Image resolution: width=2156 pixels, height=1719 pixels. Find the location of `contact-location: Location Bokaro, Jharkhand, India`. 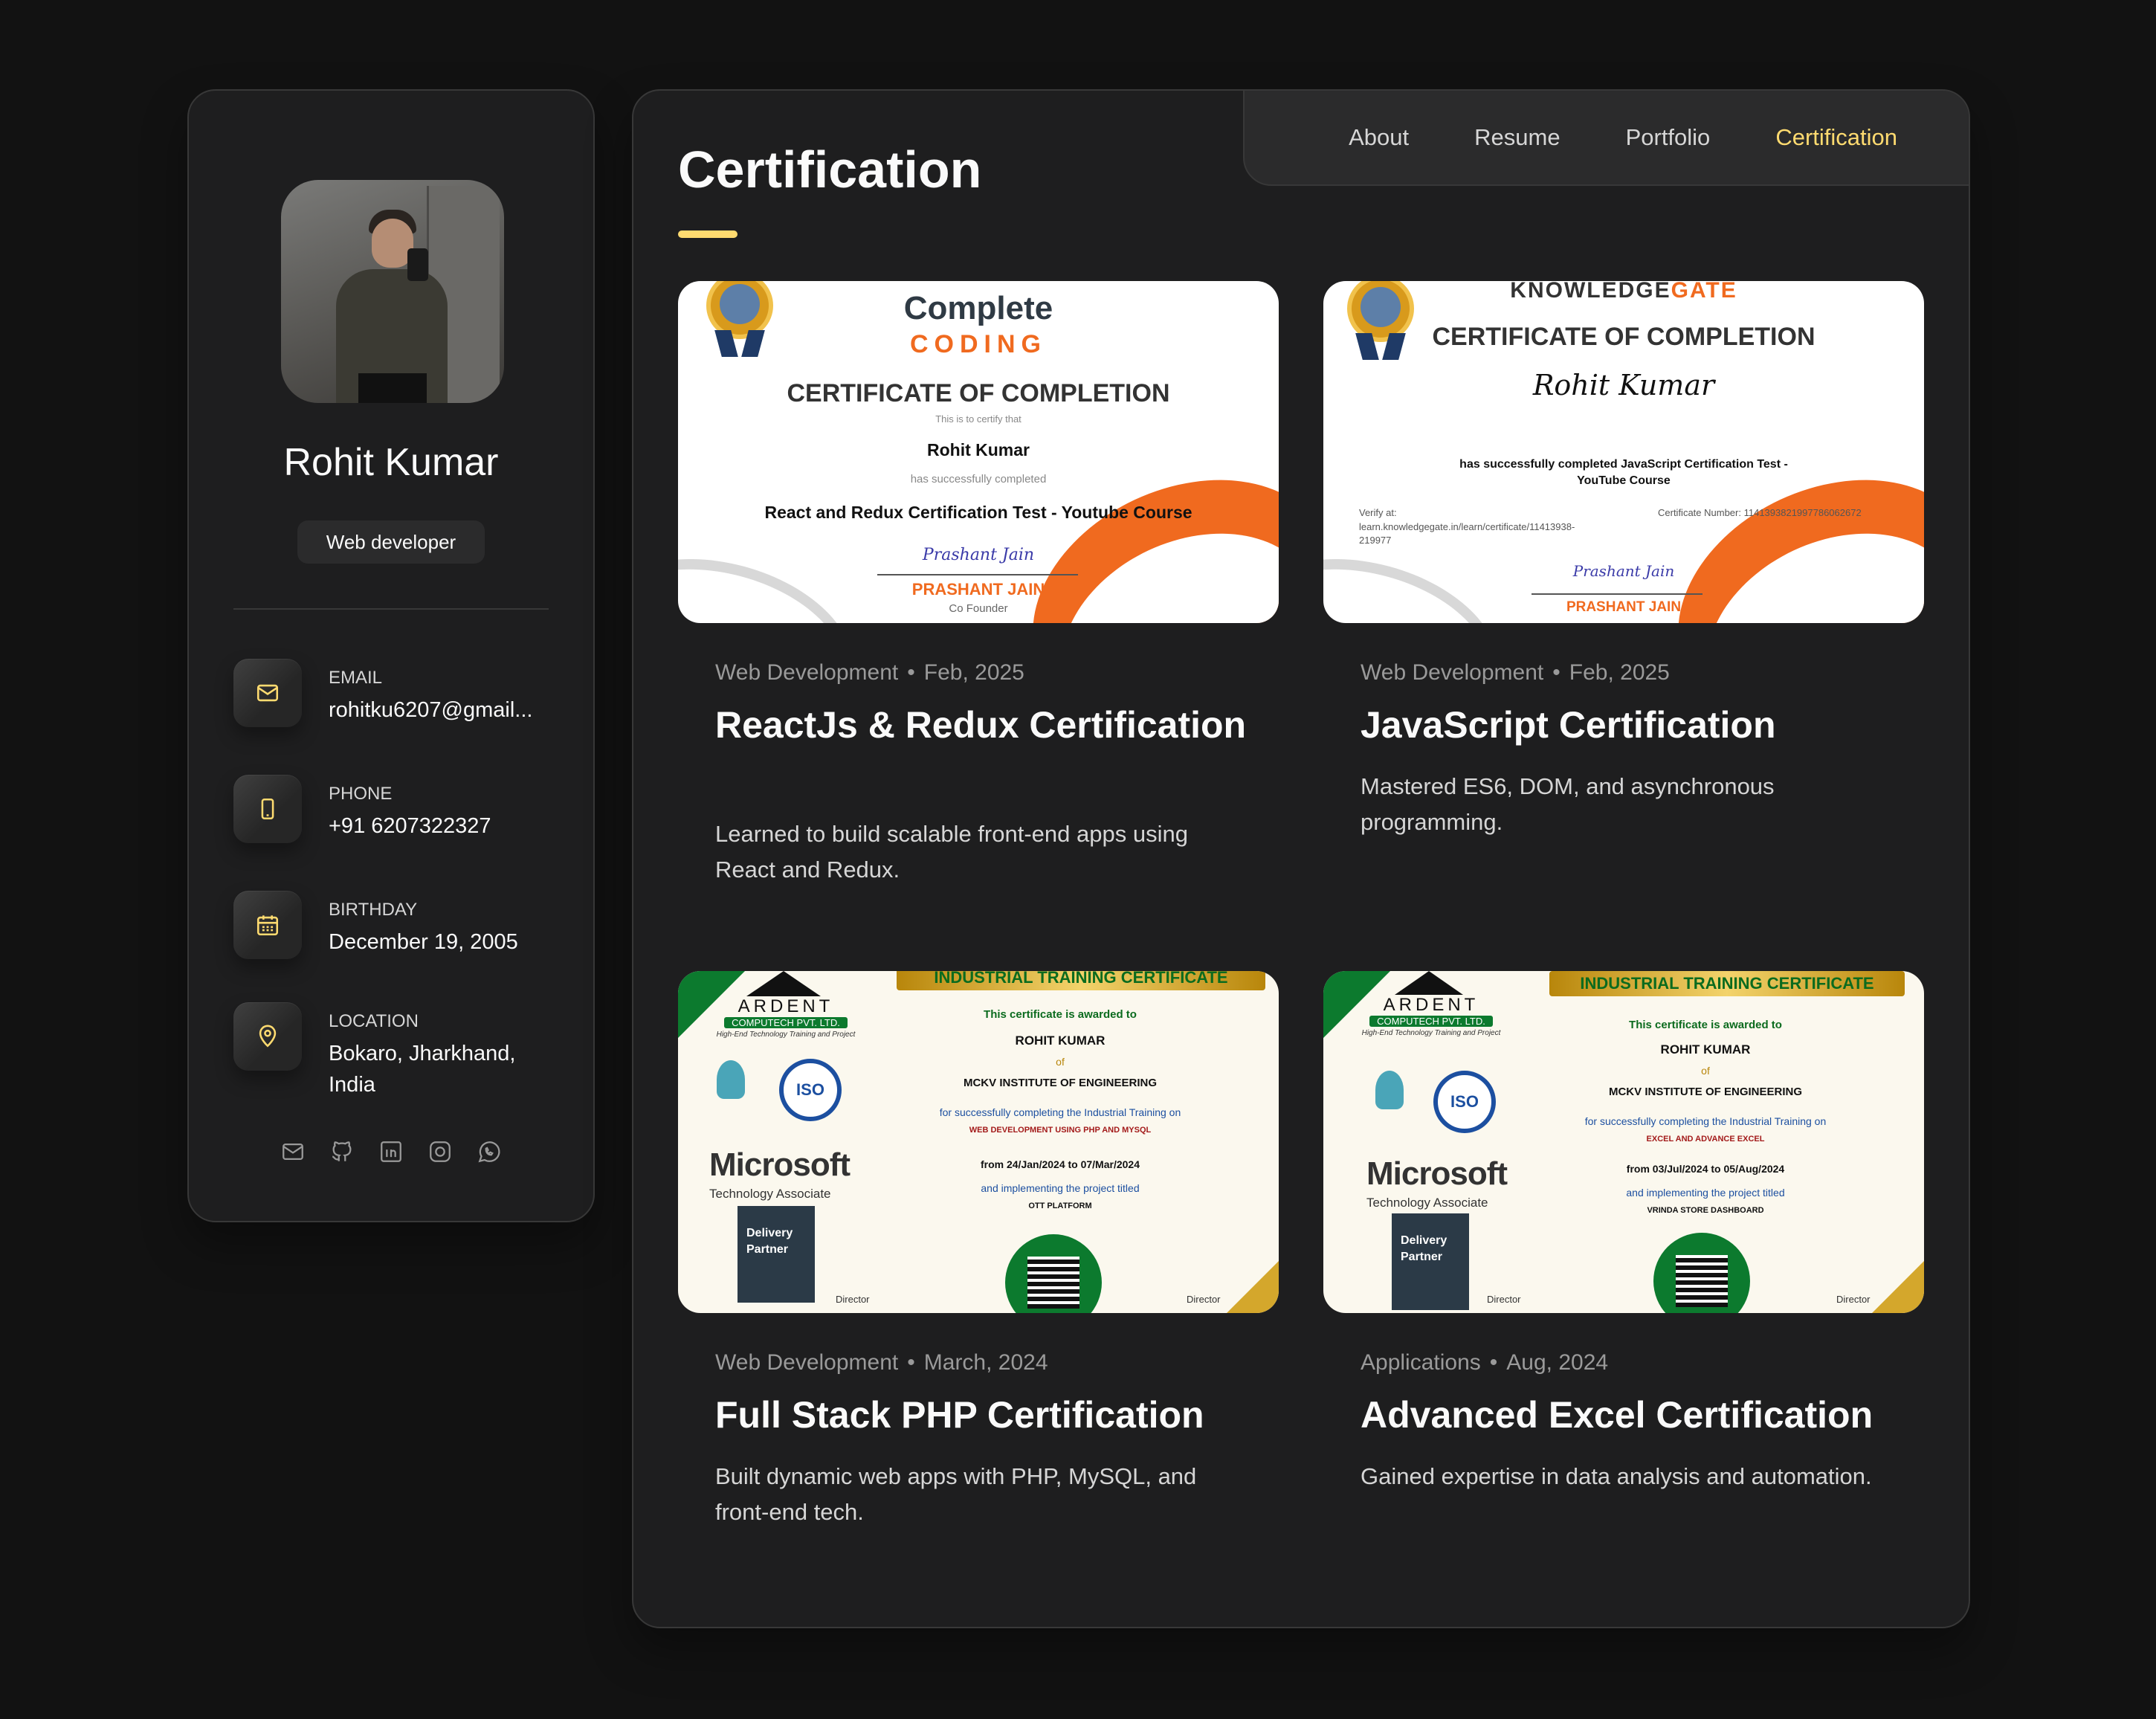

contact-location: Location Bokaro, Jharkhand, India is located at coordinates (397, 1050).